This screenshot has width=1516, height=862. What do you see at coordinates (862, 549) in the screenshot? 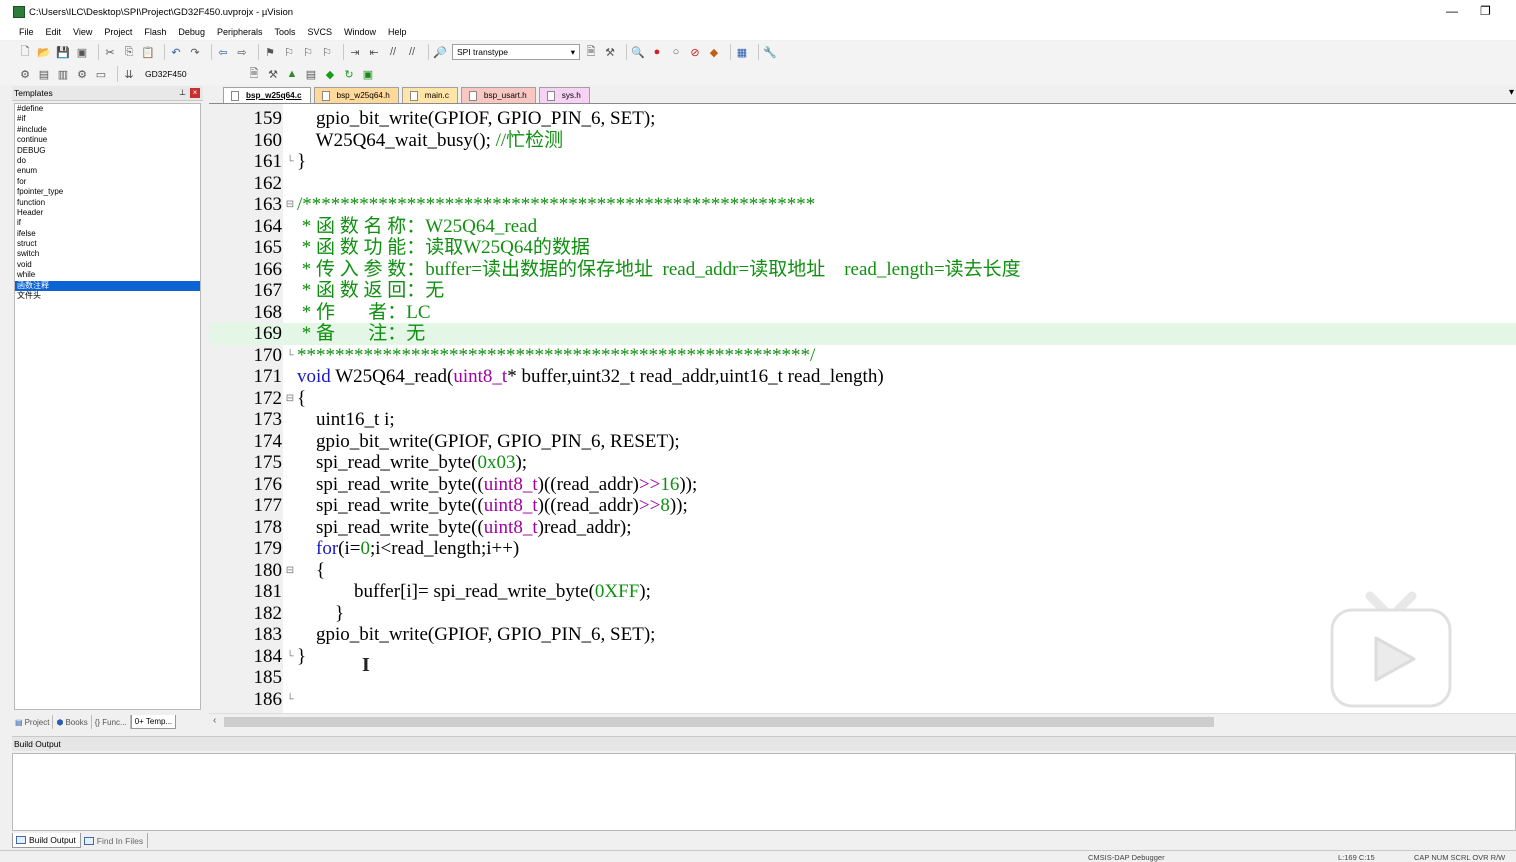
I see `code-line: 179 for(i=0;i<read_length;i++)` at bounding box center [862, 549].